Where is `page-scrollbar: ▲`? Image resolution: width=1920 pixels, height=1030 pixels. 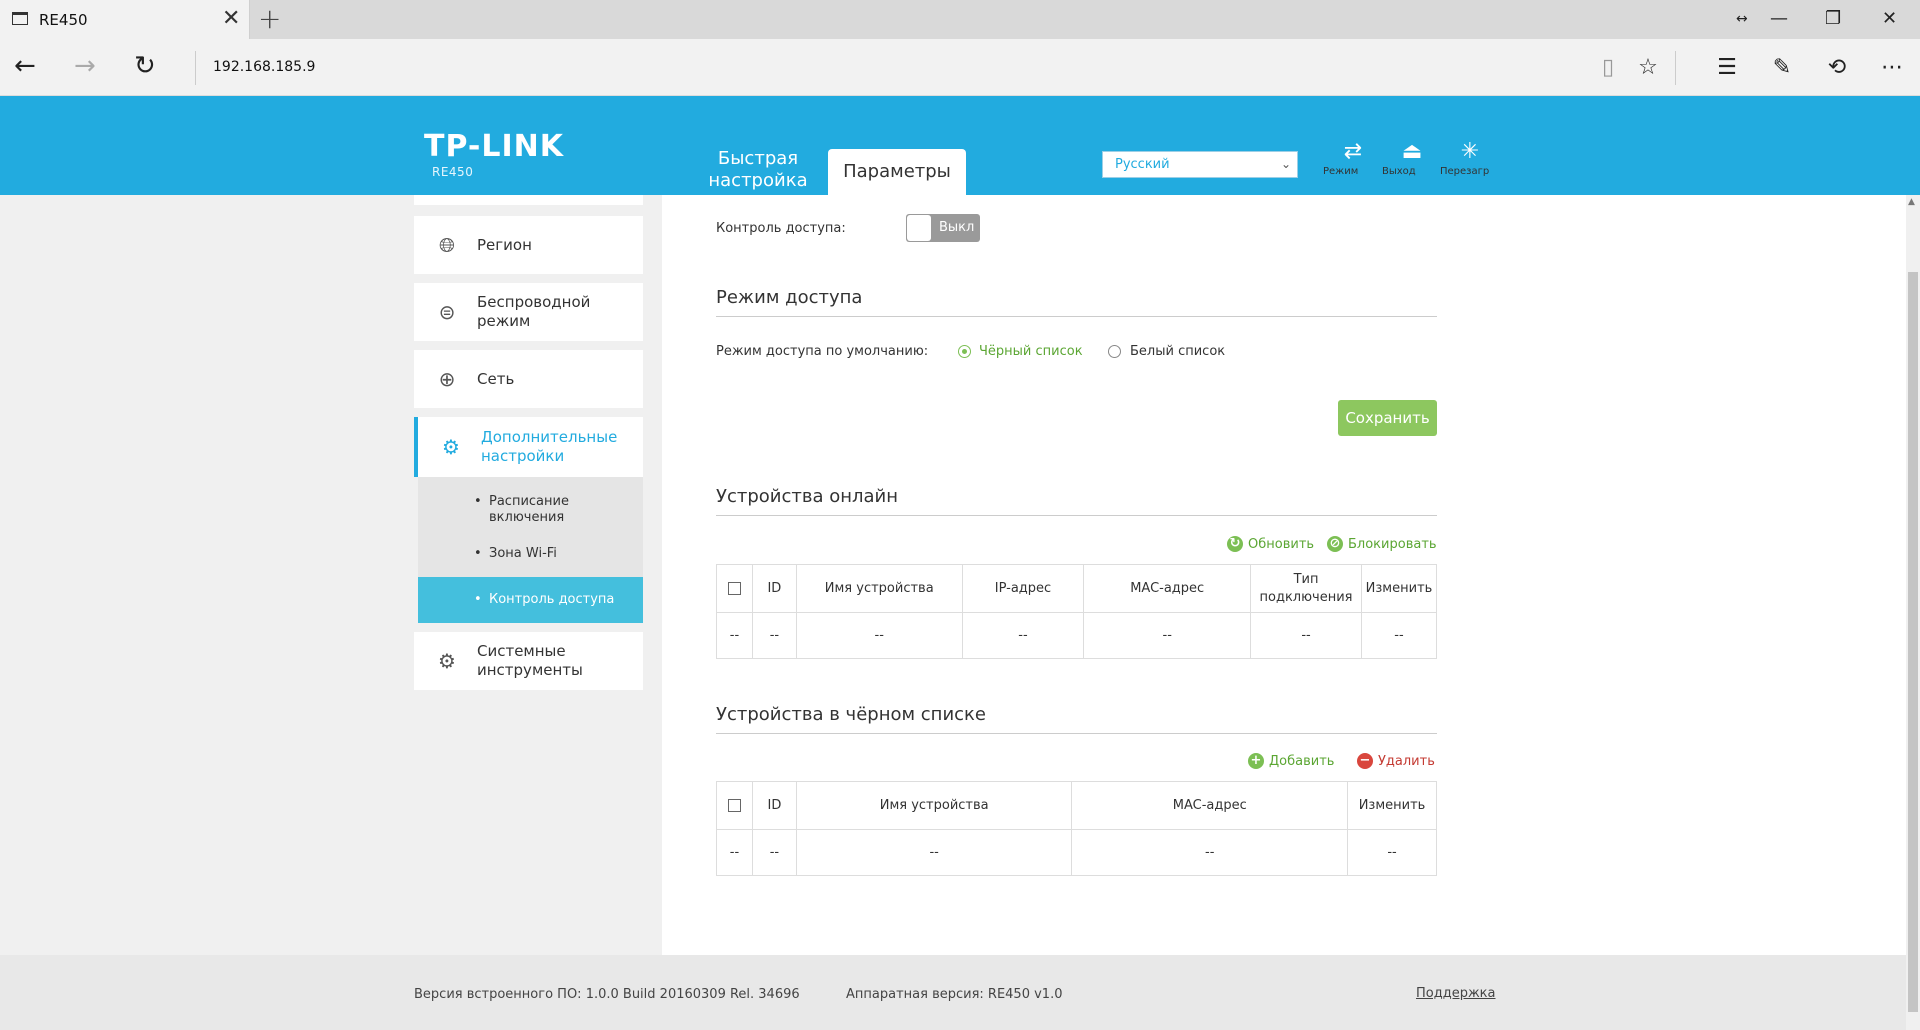
page-scrollbar: ▲ is located at coordinates (1913, 612).